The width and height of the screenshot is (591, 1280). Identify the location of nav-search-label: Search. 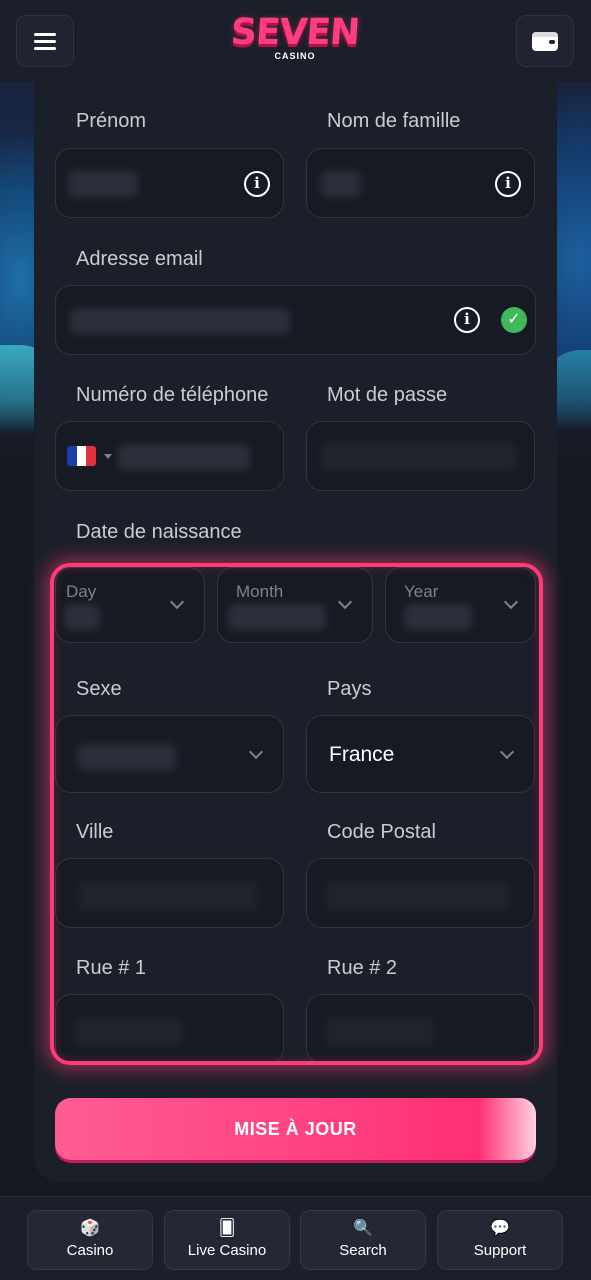
(363, 1250).